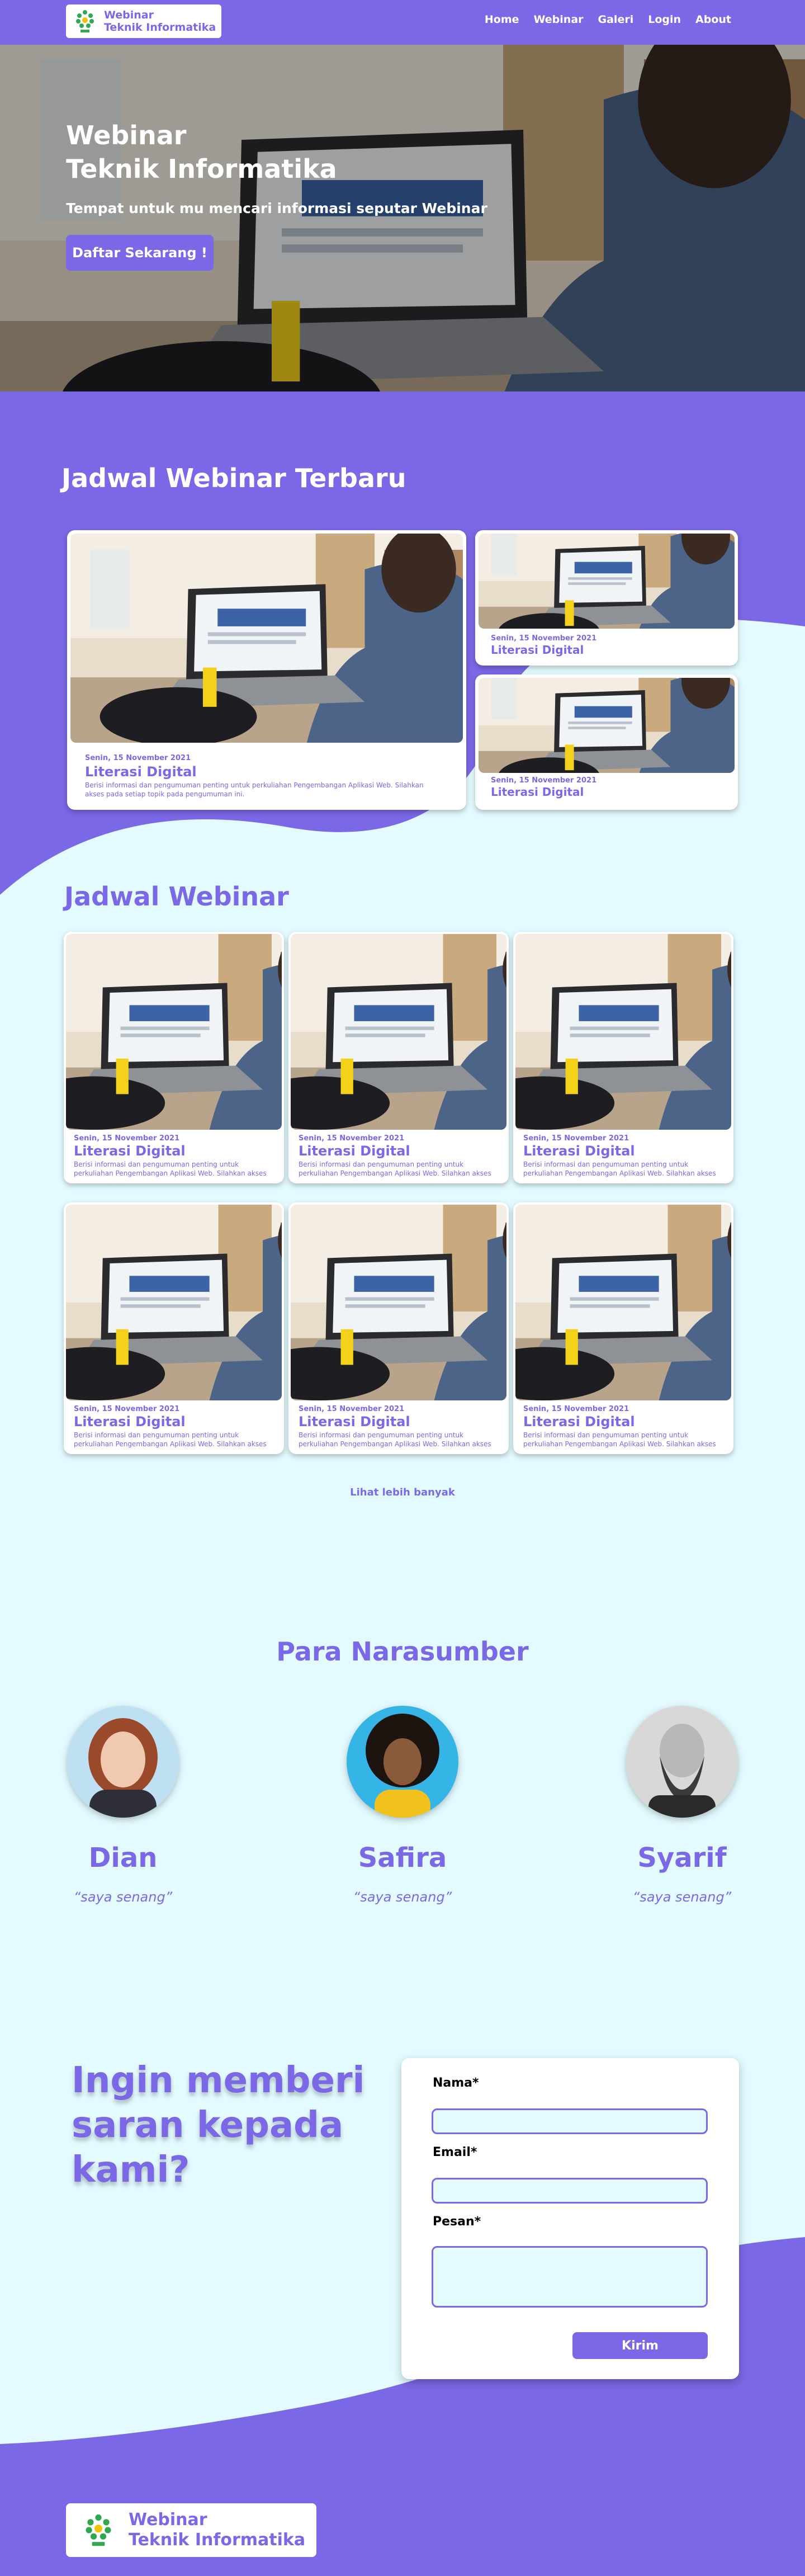 The height and width of the screenshot is (2576, 805). Describe the element at coordinates (402, 1858) in the screenshot. I see `speaker-name: Safira` at that location.